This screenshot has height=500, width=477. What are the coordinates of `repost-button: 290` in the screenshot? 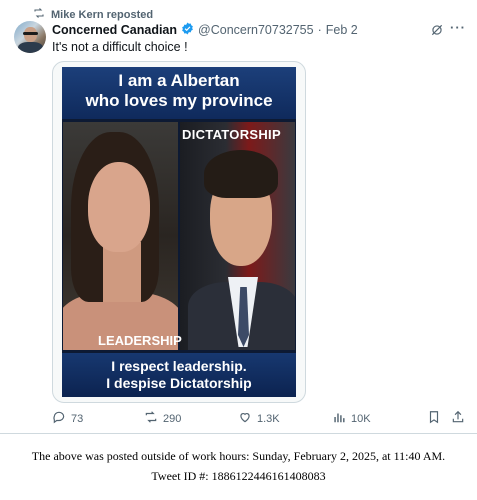 It's located at (162, 418).